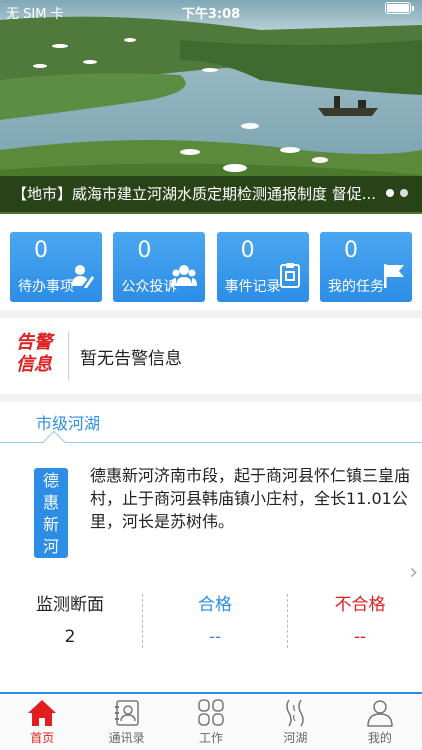  I want to click on bottom-tab-bar: 首页 通讯录 工作 河湖 我的, so click(211, 721).